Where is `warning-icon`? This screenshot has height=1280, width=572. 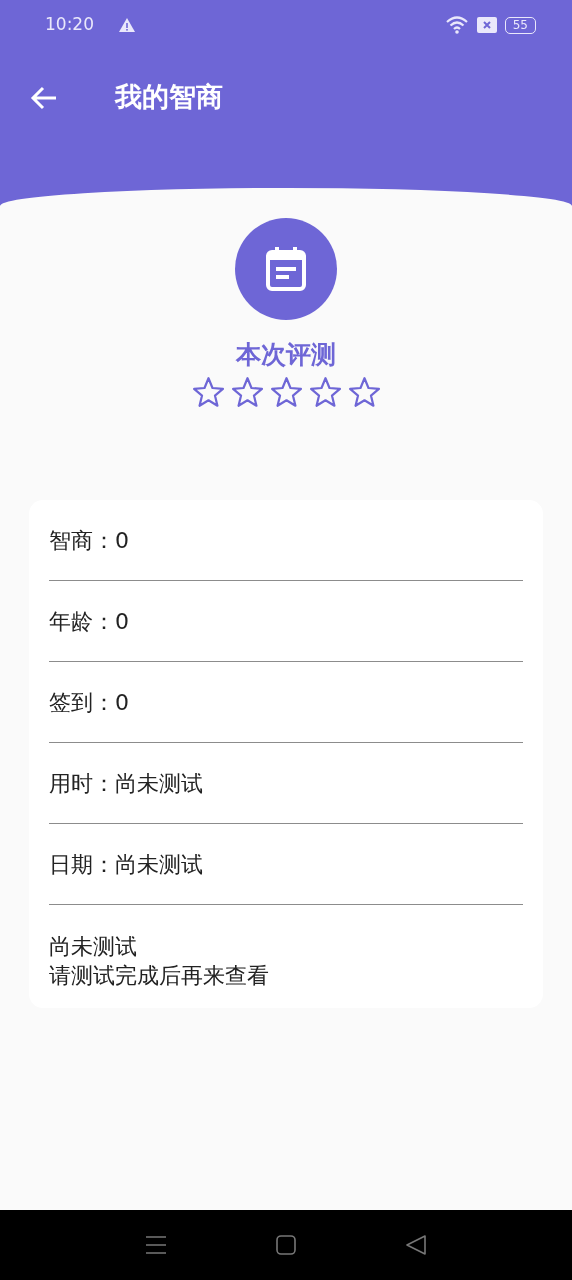 warning-icon is located at coordinates (127, 25).